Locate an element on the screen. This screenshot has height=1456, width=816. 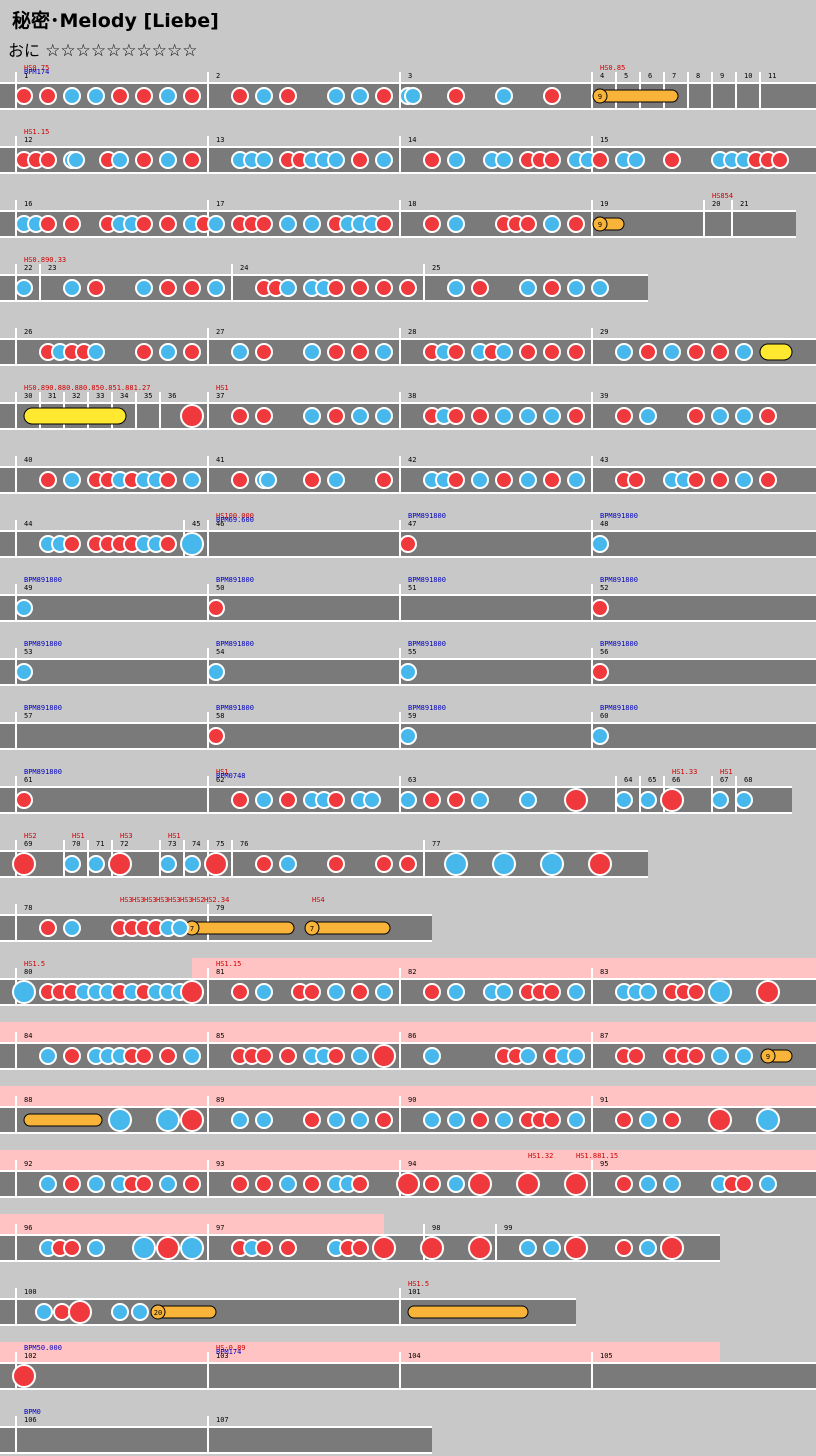
bpm-label: BPM891800 is located at coordinates (427, 644).